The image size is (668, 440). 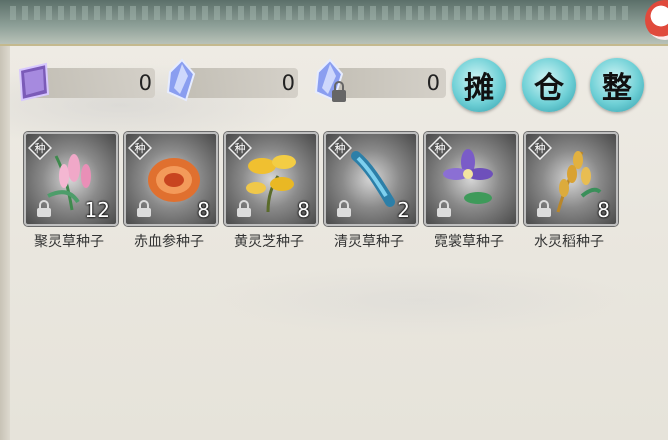 What do you see at coordinates (371, 179) in the screenshot?
I see `item-slot: 种 2` at bounding box center [371, 179].